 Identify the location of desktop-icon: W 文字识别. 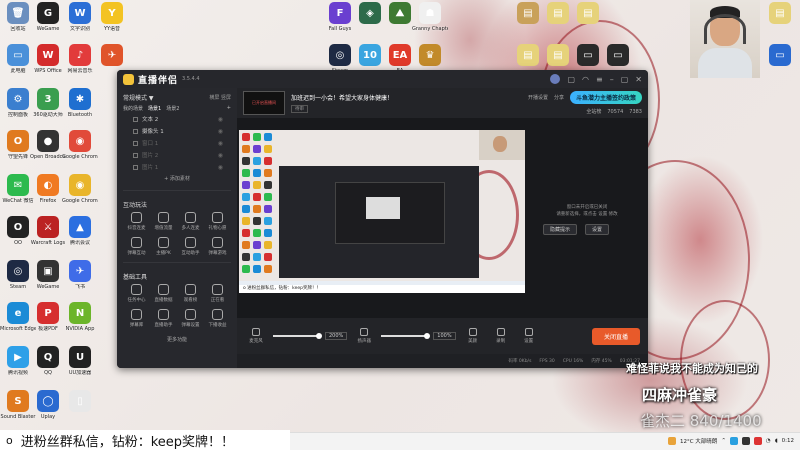
(80, 17).